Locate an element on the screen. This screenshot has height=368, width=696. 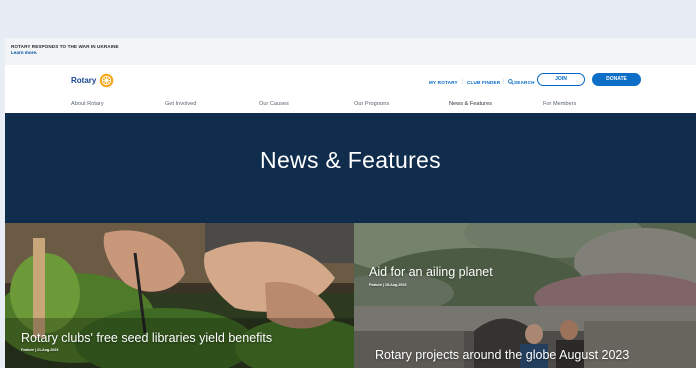
nav-get-involved: Get Involved is located at coordinates (180, 104).